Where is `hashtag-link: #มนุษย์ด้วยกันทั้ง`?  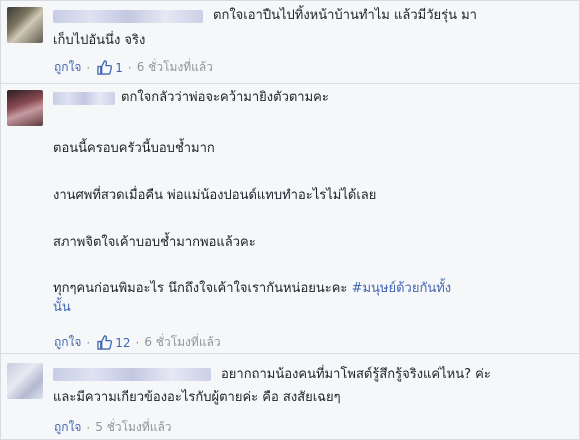
hashtag-link: #มนุษย์ด้วยกันทั้ง is located at coordinates (402, 288).